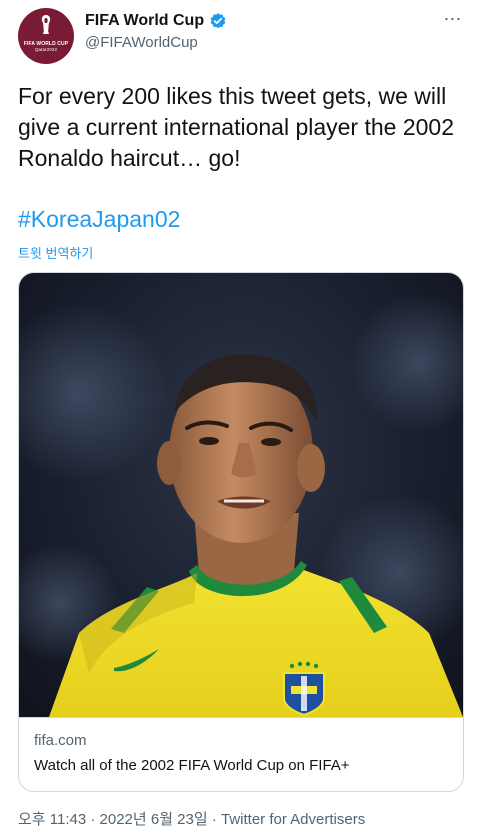 The image size is (480, 838). Describe the element at coordinates (46, 24) in the screenshot. I see `trophy-logo-icon` at that location.